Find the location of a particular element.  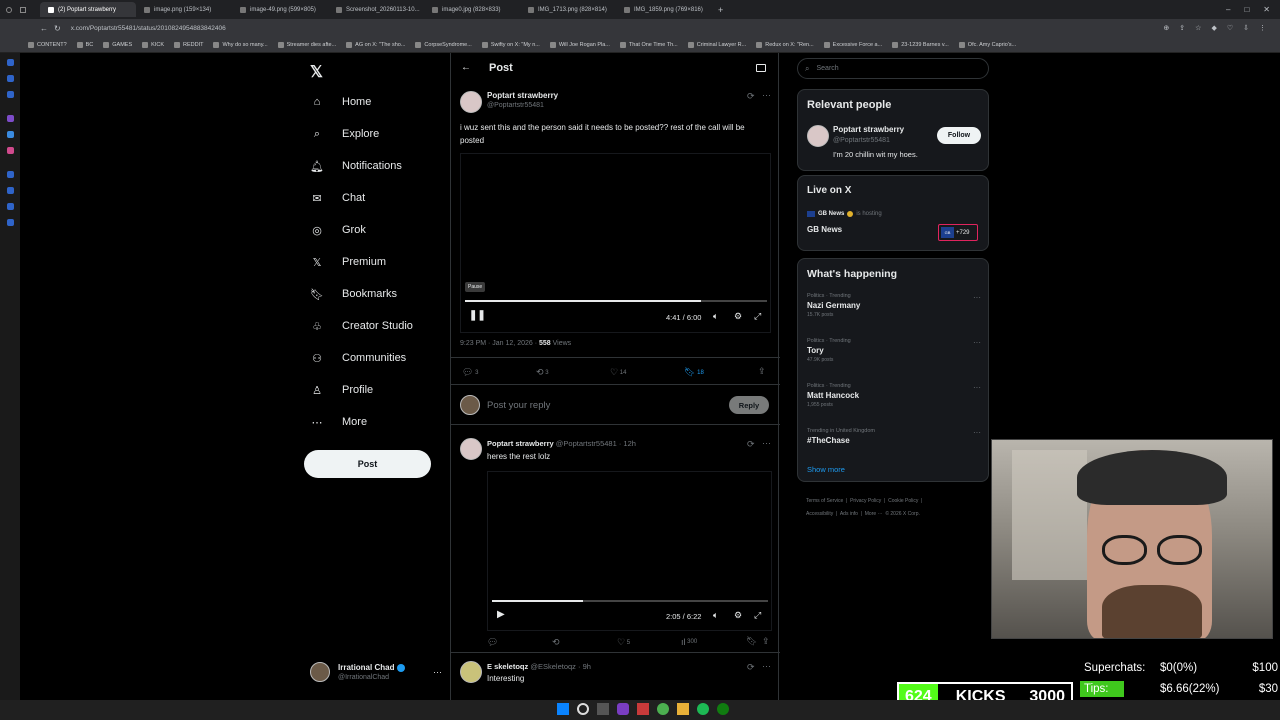

post-button: Post is located at coordinates (367, 464).